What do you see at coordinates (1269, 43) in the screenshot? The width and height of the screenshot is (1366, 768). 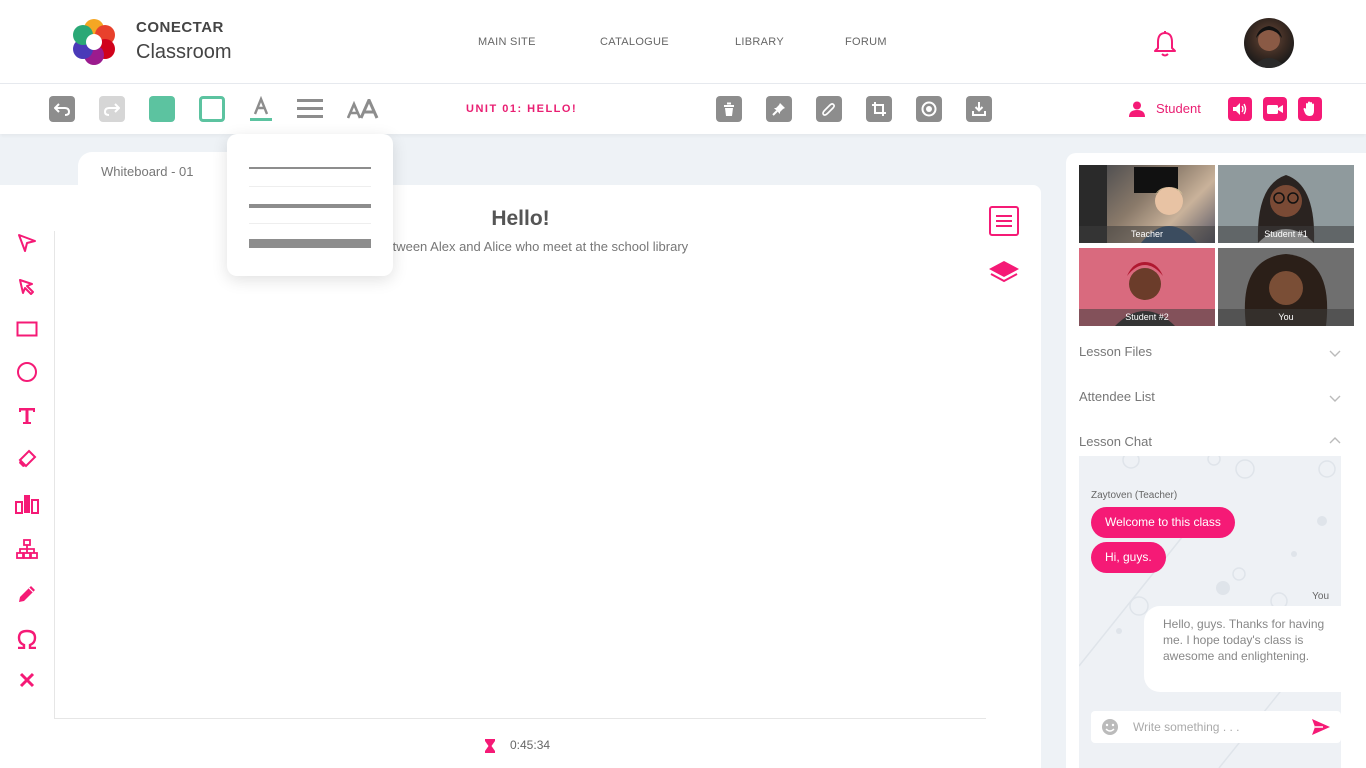 I see `user-avatar` at bounding box center [1269, 43].